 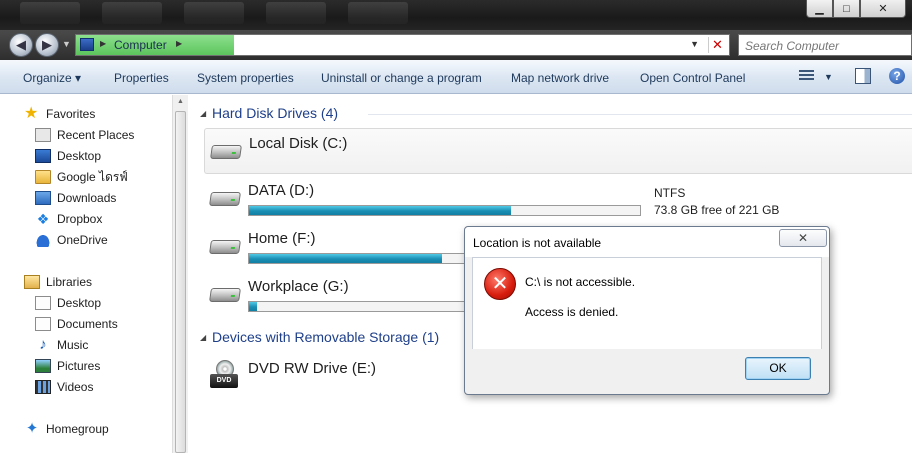 I want to click on nav-onedrive: OneDrive, so click(x=71, y=240).